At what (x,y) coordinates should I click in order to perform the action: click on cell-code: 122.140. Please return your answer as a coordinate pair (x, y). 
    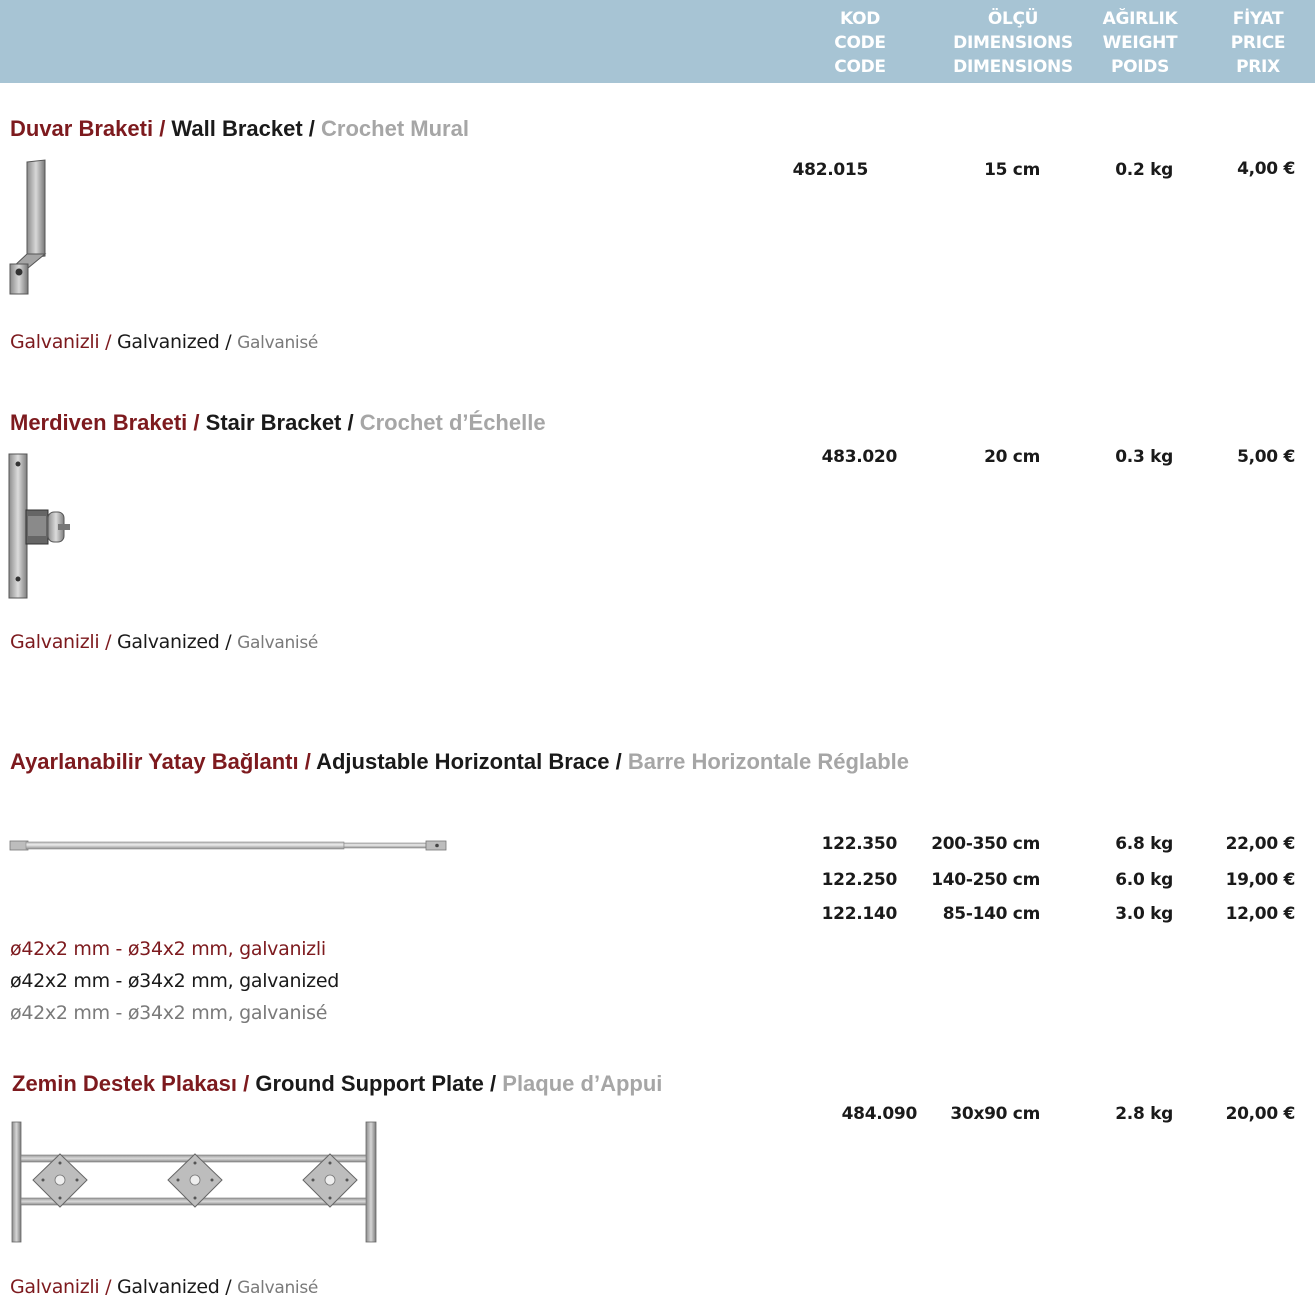
    Looking at the image, I should click on (859, 914).